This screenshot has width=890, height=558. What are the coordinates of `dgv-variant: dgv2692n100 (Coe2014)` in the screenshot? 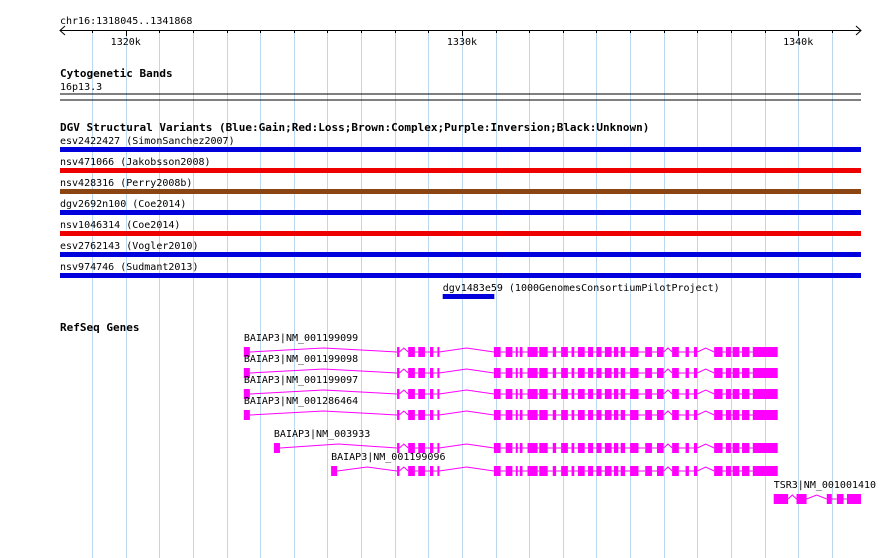 It's located at (460, 207).